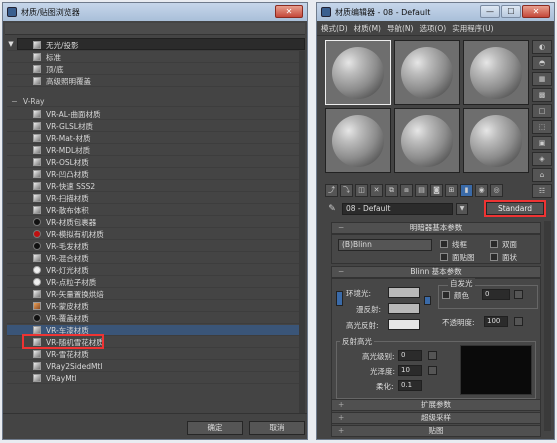  What do you see at coordinates (156, 318) in the screenshot?
I see `list-item: VR-覆盖材质` at bounding box center [156, 318].